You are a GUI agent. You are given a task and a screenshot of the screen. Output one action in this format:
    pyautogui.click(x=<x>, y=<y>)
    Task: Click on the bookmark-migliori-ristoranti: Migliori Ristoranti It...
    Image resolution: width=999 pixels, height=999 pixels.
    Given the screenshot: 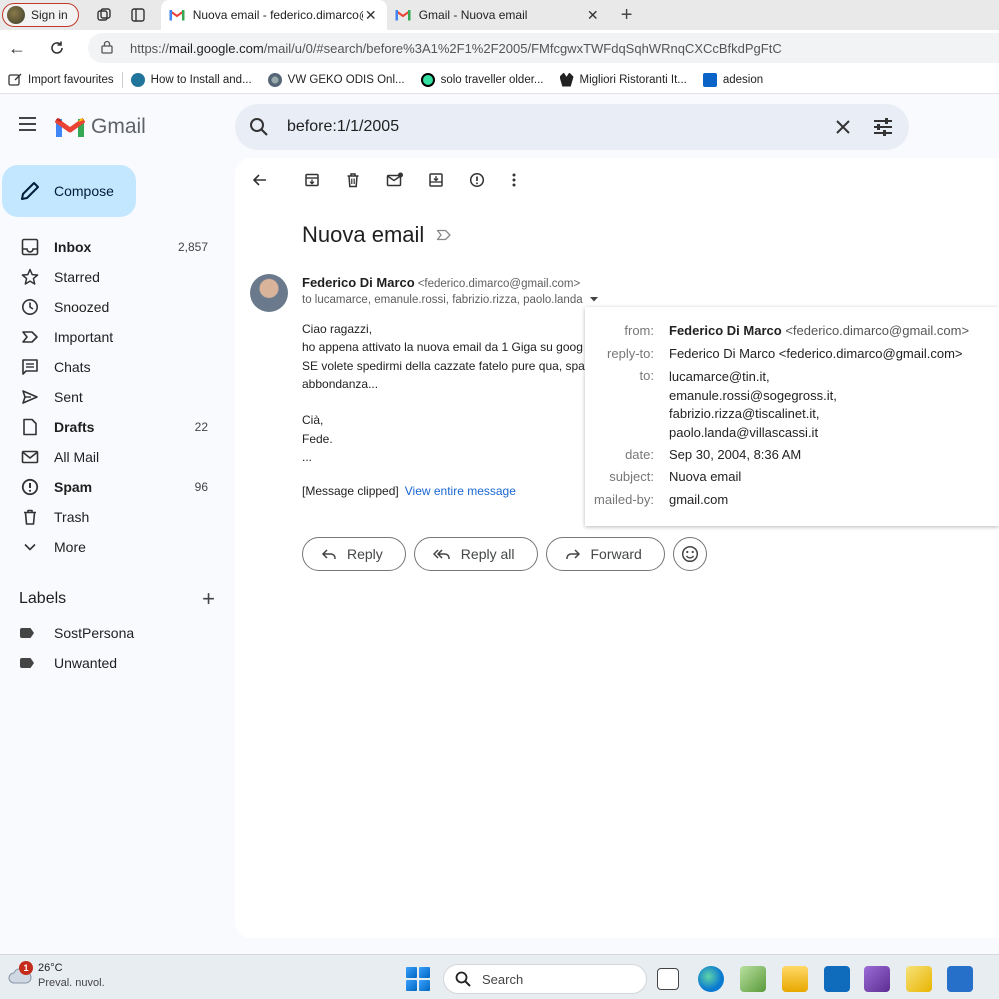 What is the action you would take?
    pyautogui.click(x=623, y=79)
    